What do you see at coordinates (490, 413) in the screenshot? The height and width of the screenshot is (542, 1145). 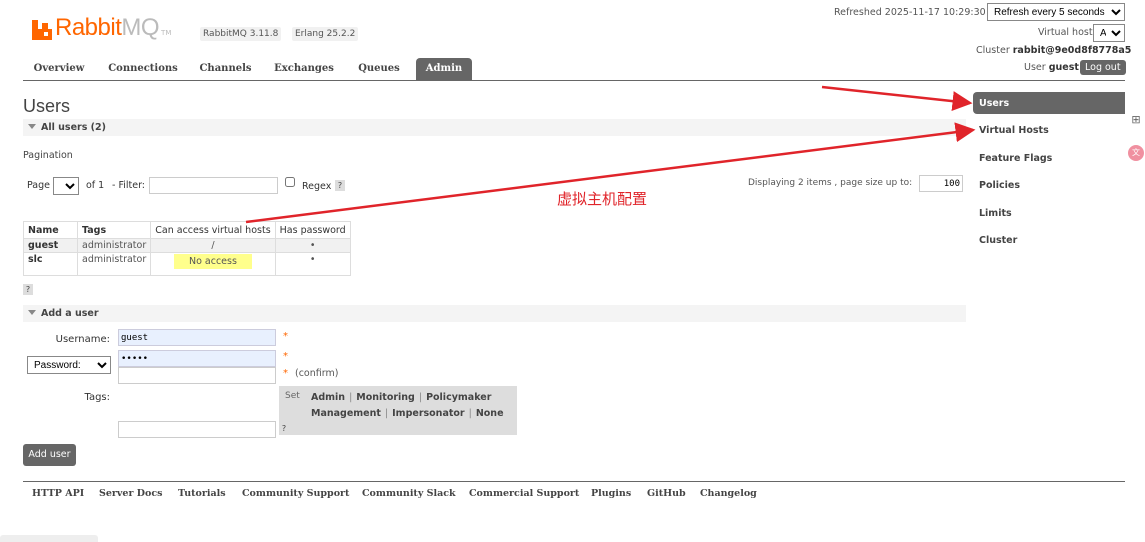 I see `tag-none: None` at bounding box center [490, 413].